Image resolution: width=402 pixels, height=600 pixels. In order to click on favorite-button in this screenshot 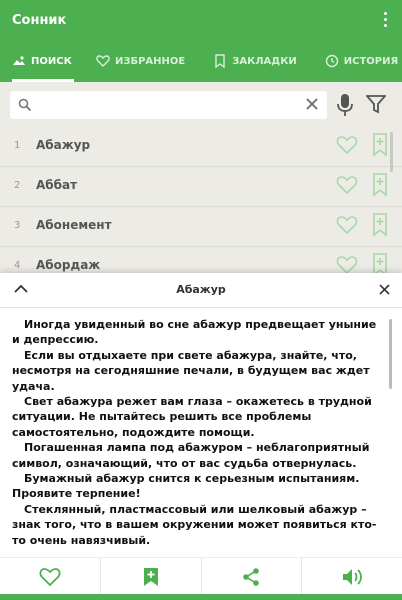, I will do `click(50, 576)`.